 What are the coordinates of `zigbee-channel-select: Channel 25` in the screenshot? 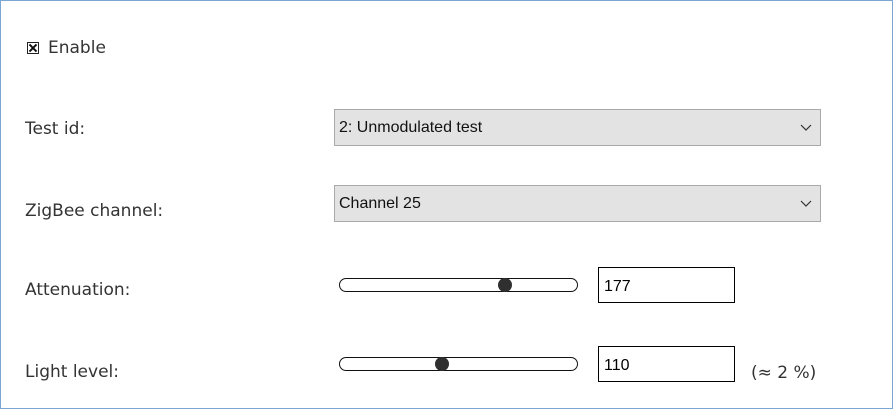 It's located at (577, 203).